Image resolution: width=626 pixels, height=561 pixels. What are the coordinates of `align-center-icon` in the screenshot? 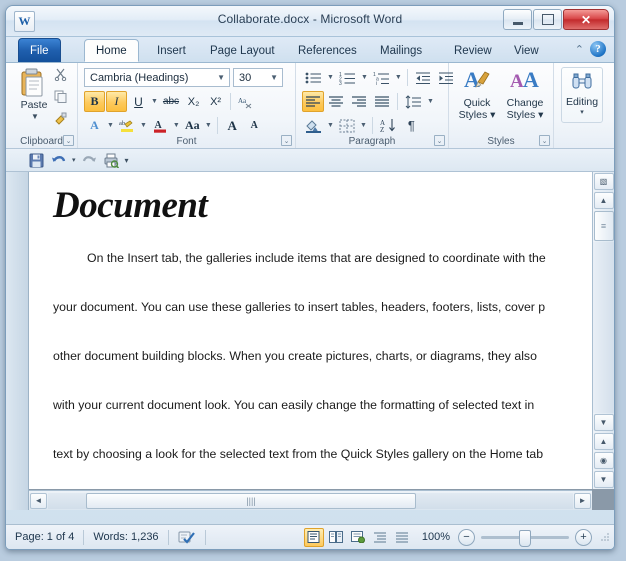 It's located at (336, 101).